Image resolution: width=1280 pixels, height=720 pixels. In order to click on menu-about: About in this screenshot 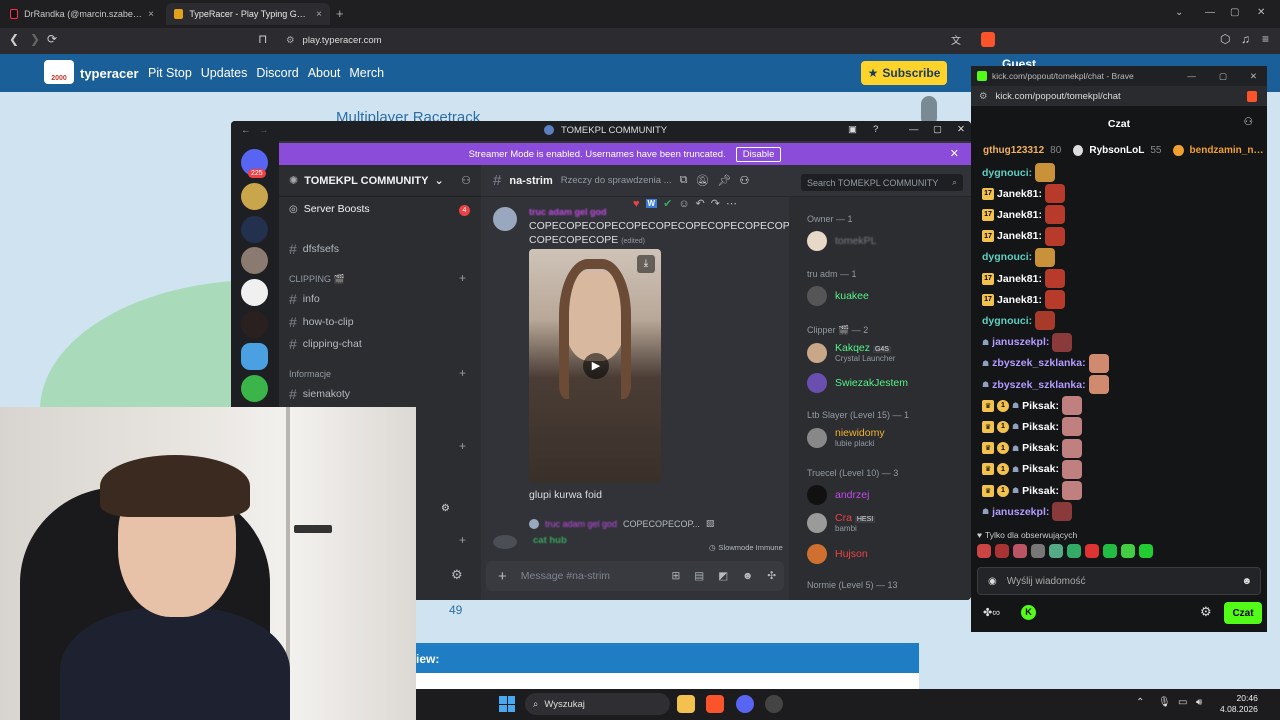, I will do `click(324, 73)`.